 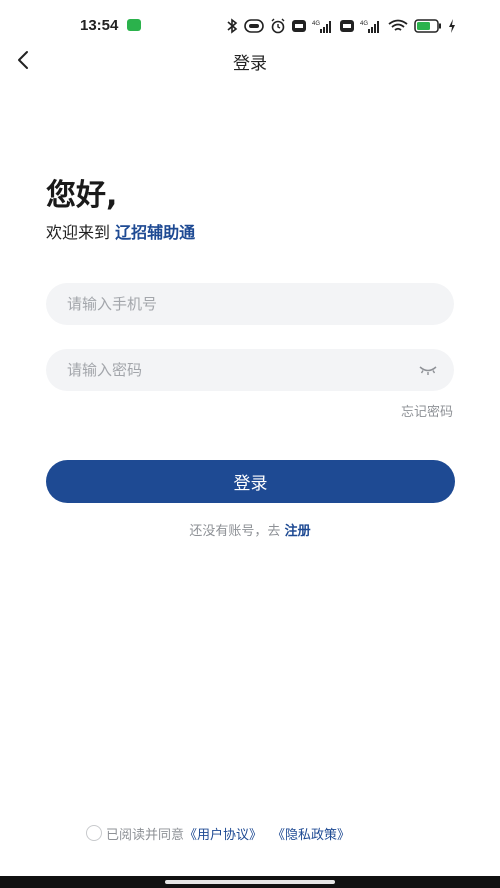 I want to click on phone-field, so click(x=250, y=304).